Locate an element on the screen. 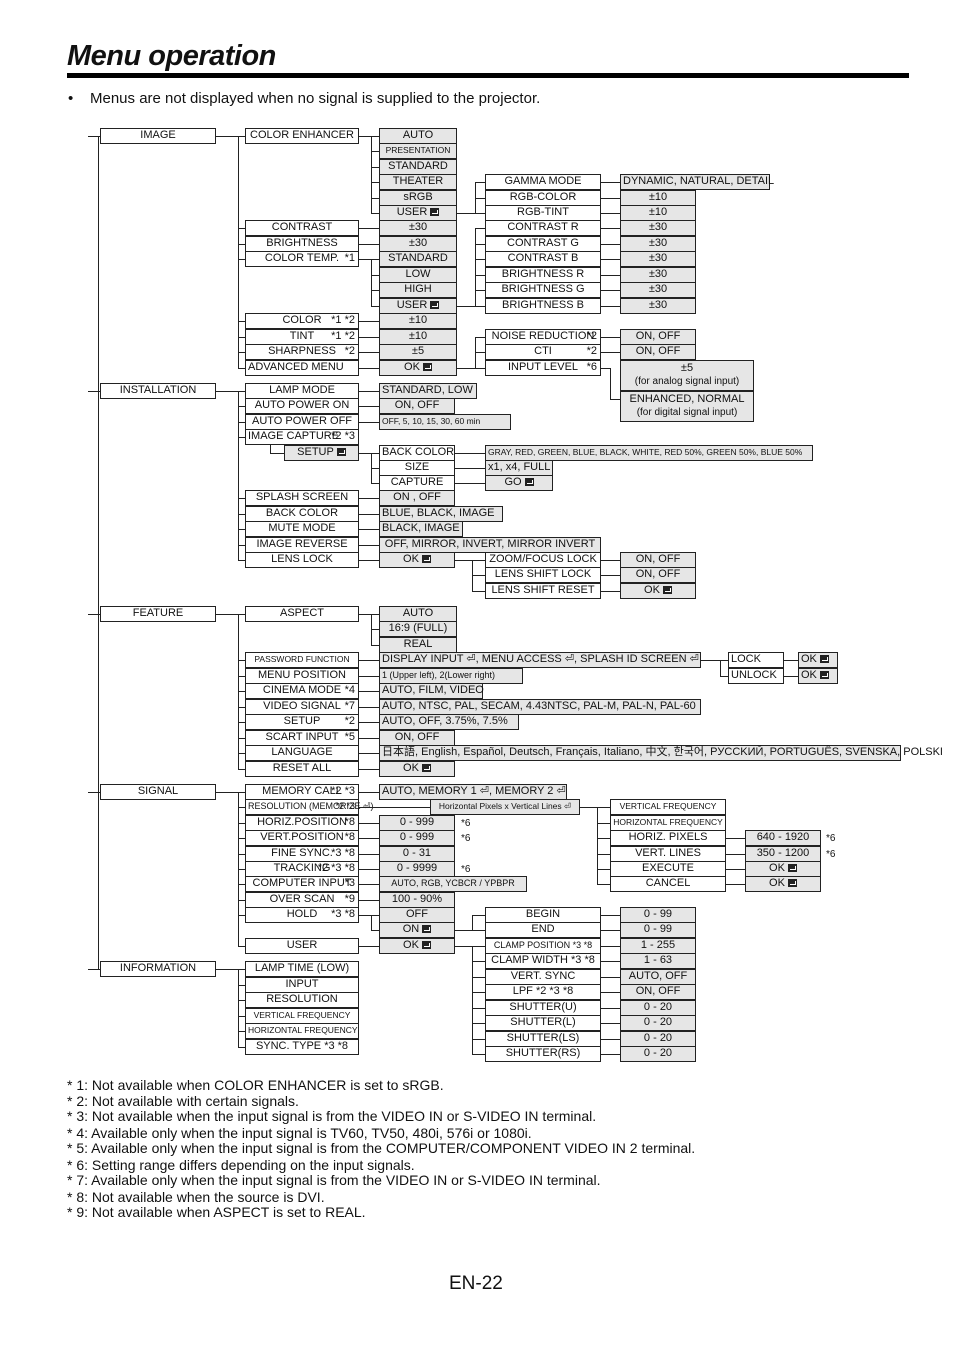  menu-label: CLAMP POSITION *3 *8 is located at coordinates (543, 945).